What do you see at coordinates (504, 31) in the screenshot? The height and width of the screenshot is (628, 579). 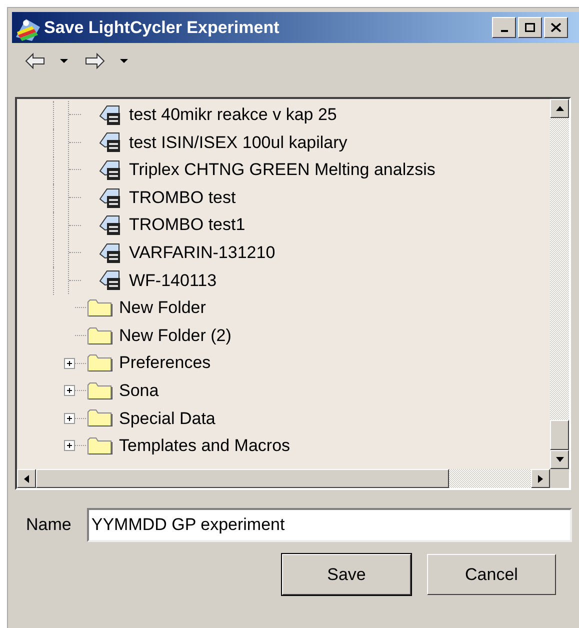 I see `minimize-icon` at bounding box center [504, 31].